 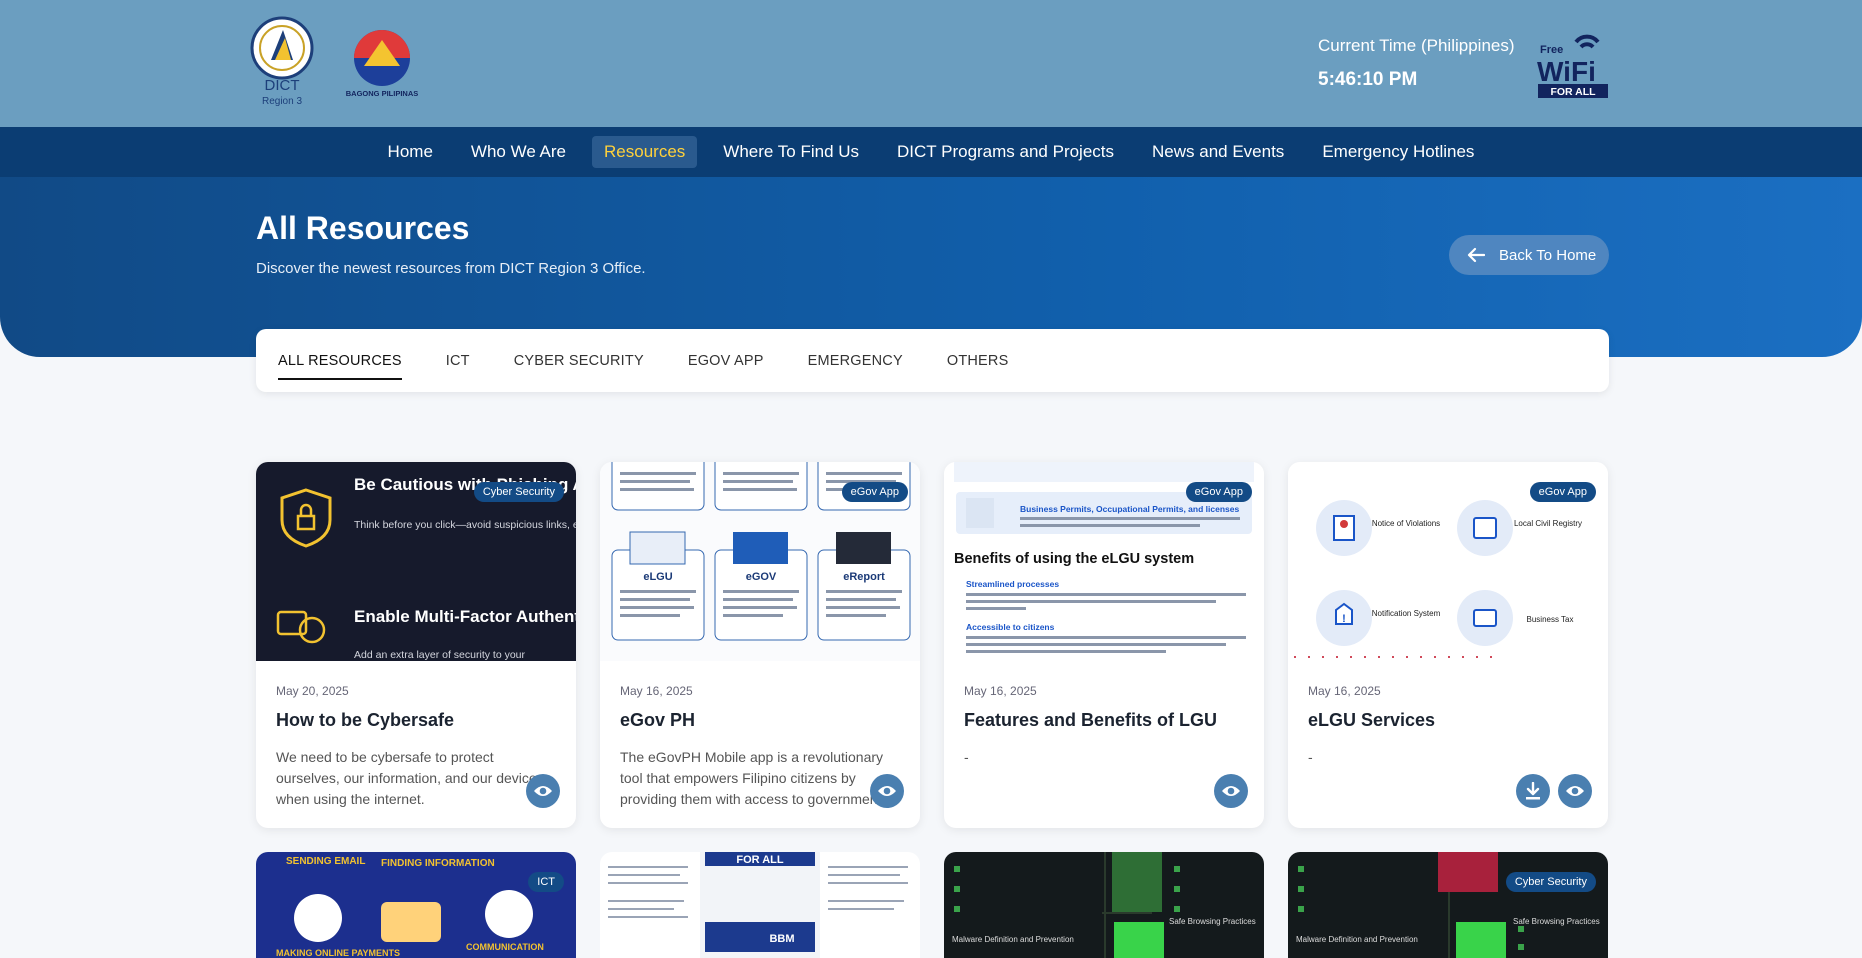 I want to click on svg-text: SENDING EMAIL, so click(x=325, y=861).